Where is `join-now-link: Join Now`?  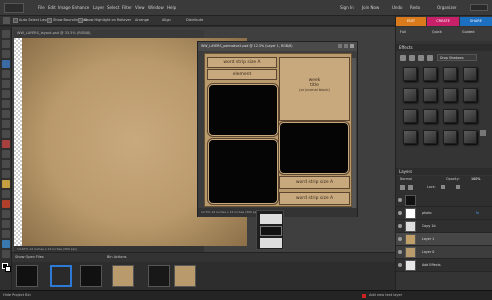 join-now-link: Join Now is located at coordinates (370, 7).